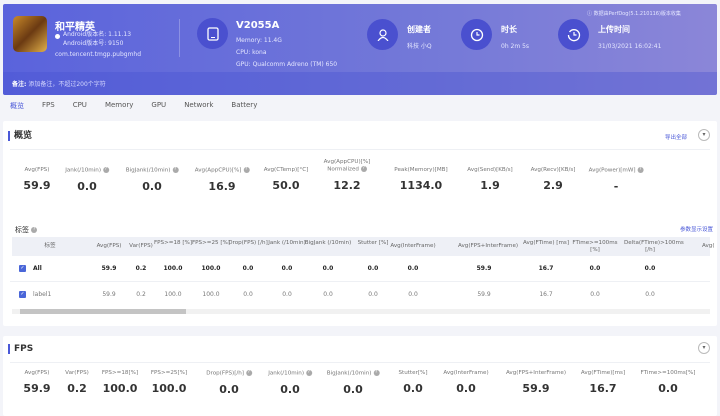 This screenshot has width=720, height=416. Describe the element at coordinates (98, 54) in the screenshot. I see `package-name: com.tencent.tmgp.pubgmhd` at that location.